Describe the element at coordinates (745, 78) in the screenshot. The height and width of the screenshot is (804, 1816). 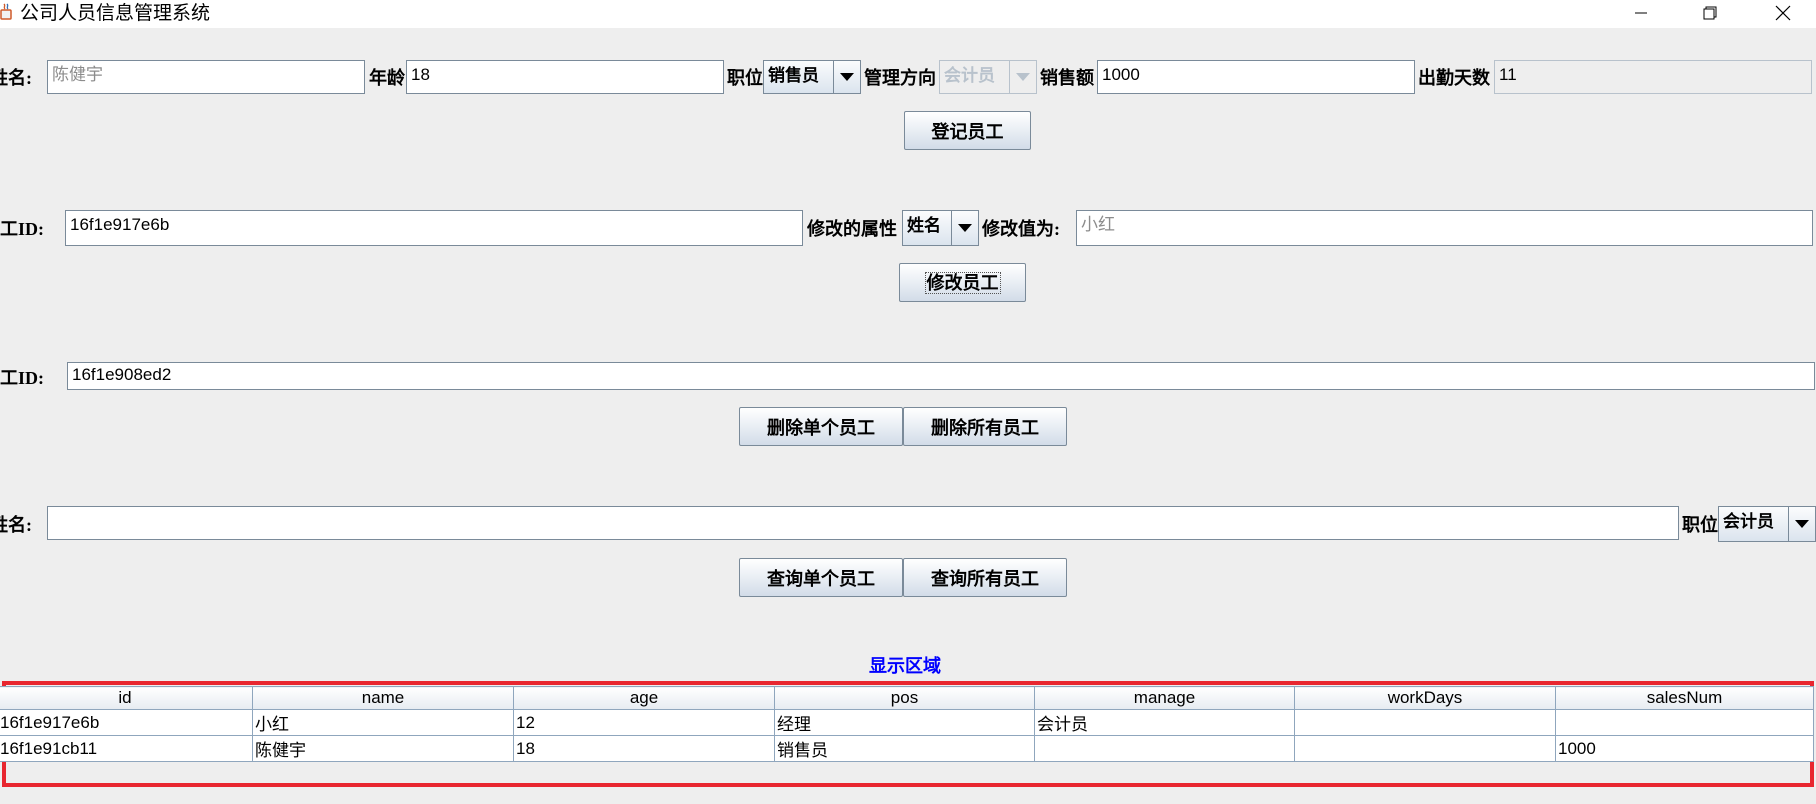
I see `register-position-label: 职位` at that location.